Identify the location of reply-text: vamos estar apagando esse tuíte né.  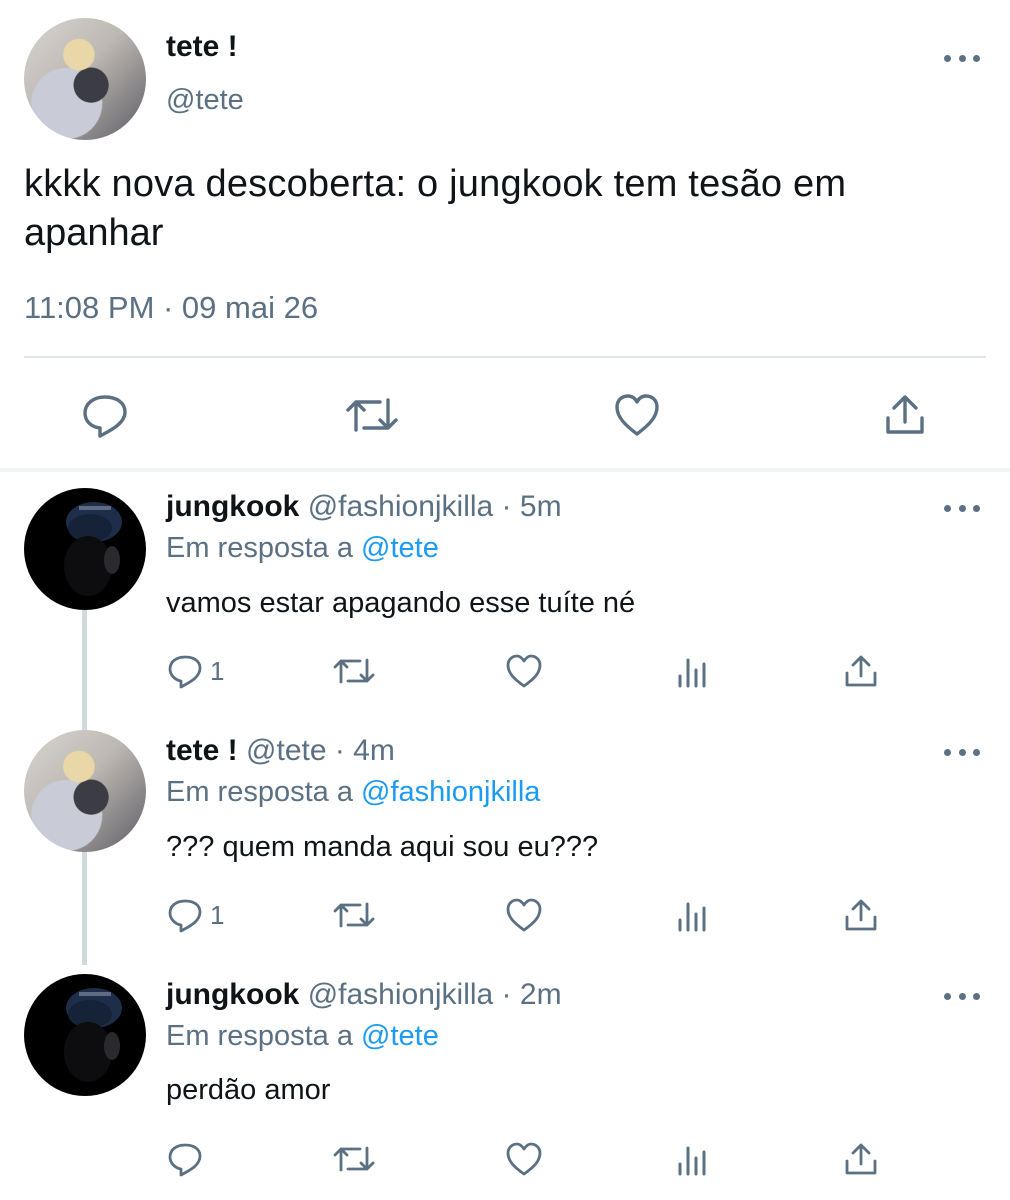
(401, 603).